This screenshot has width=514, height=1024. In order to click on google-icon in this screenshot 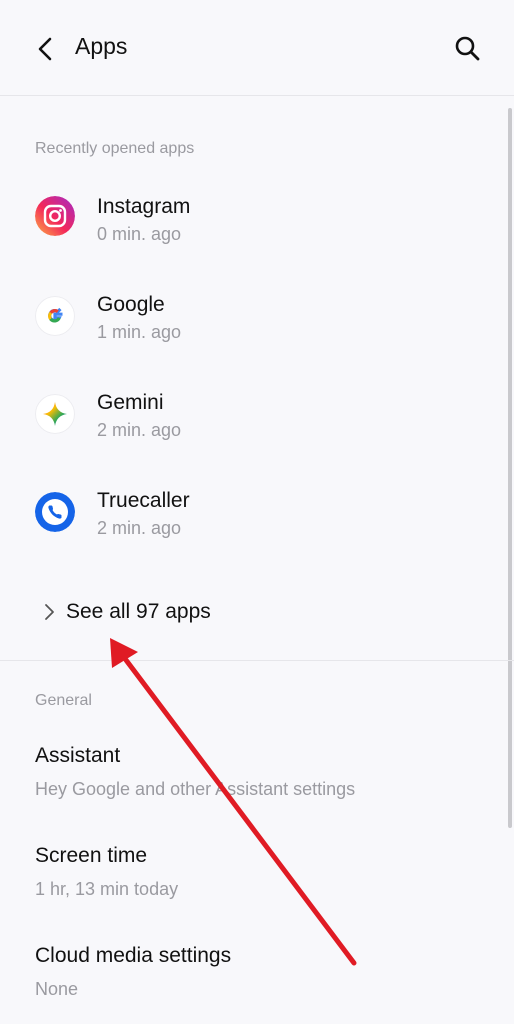, I will do `click(55, 316)`.